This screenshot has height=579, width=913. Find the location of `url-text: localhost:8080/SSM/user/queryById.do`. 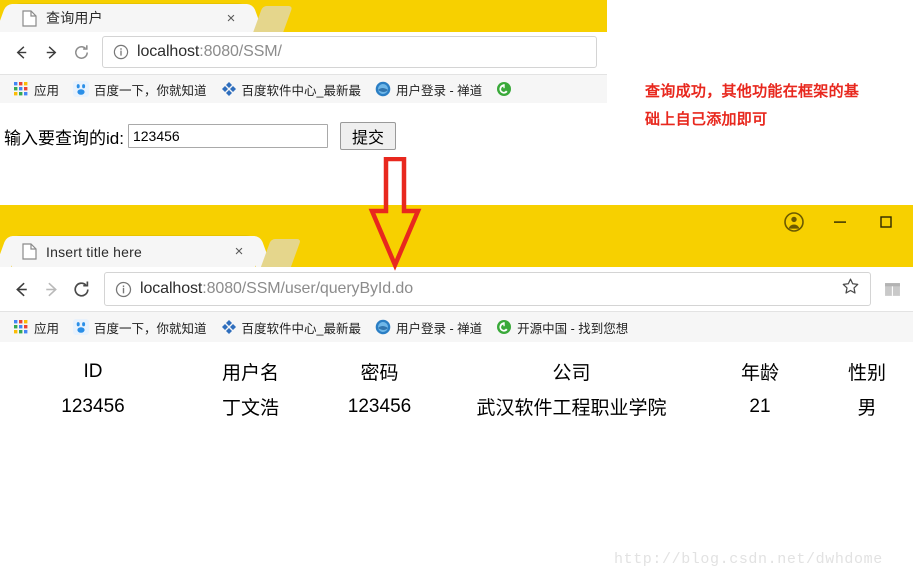

url-text: localhost:8080/SSM/user/queryById.do is located at coordinates (485, 289).